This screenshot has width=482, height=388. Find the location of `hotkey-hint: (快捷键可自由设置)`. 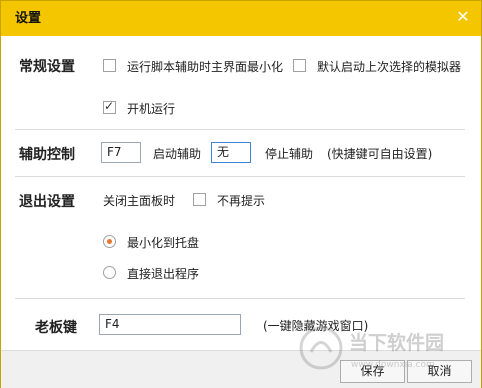

hotkey-hint: (快捷键可自由设置) is located at coordinates (380, 154).